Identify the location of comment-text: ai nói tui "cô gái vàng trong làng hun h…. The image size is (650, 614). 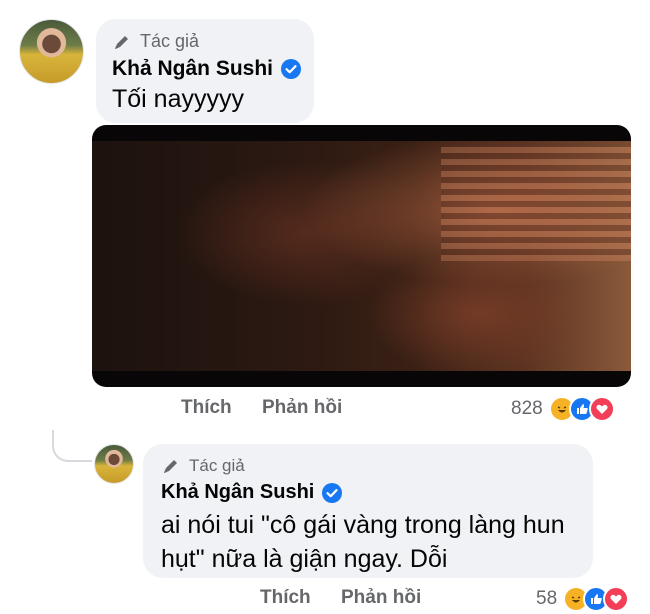
(363, 542).